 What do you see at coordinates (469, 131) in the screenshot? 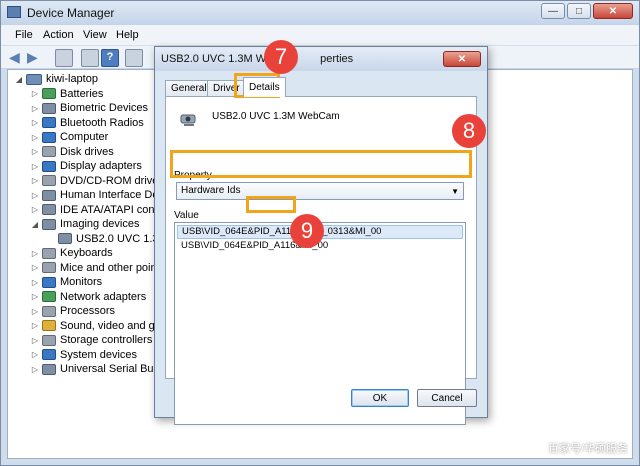
I see `step-8-badge: 8` at bounding box center [469, 131].